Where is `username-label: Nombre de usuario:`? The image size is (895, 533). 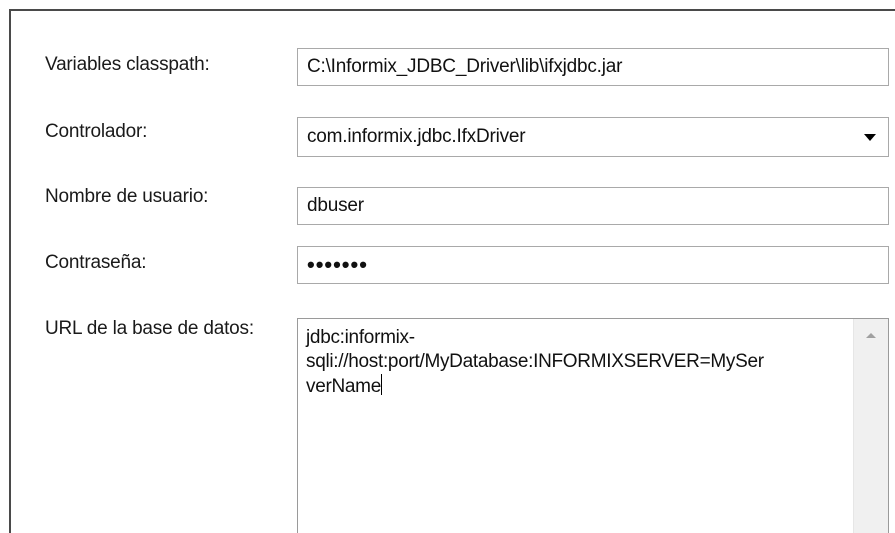
username-label: Nombre de usuario: is located at coordinates (127, 196).